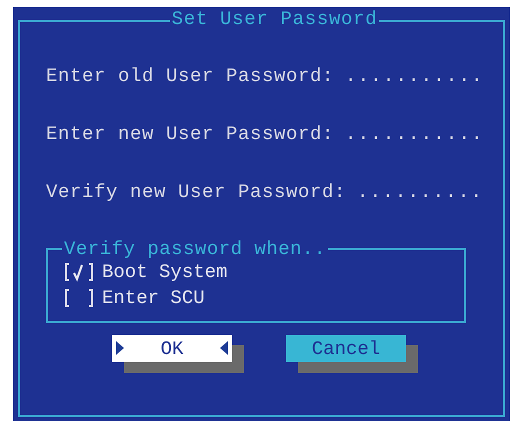 The height and width of the screenshot is (421, 514). What do you see at coordinates (274, 19) in the screenshot?
I see `dialog-title: Set User Password` at bounding box center [274, 19].